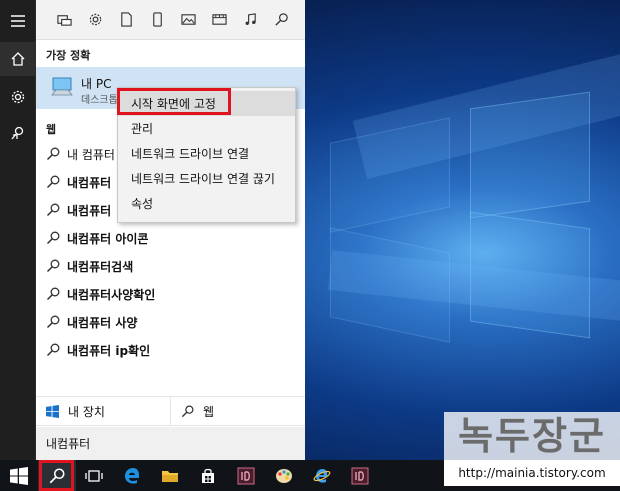  What do you see at coordinates (68, 444) in the screenshot?
I see `search-query-text: 내컴퓨터` at bounding box center [68, 444].